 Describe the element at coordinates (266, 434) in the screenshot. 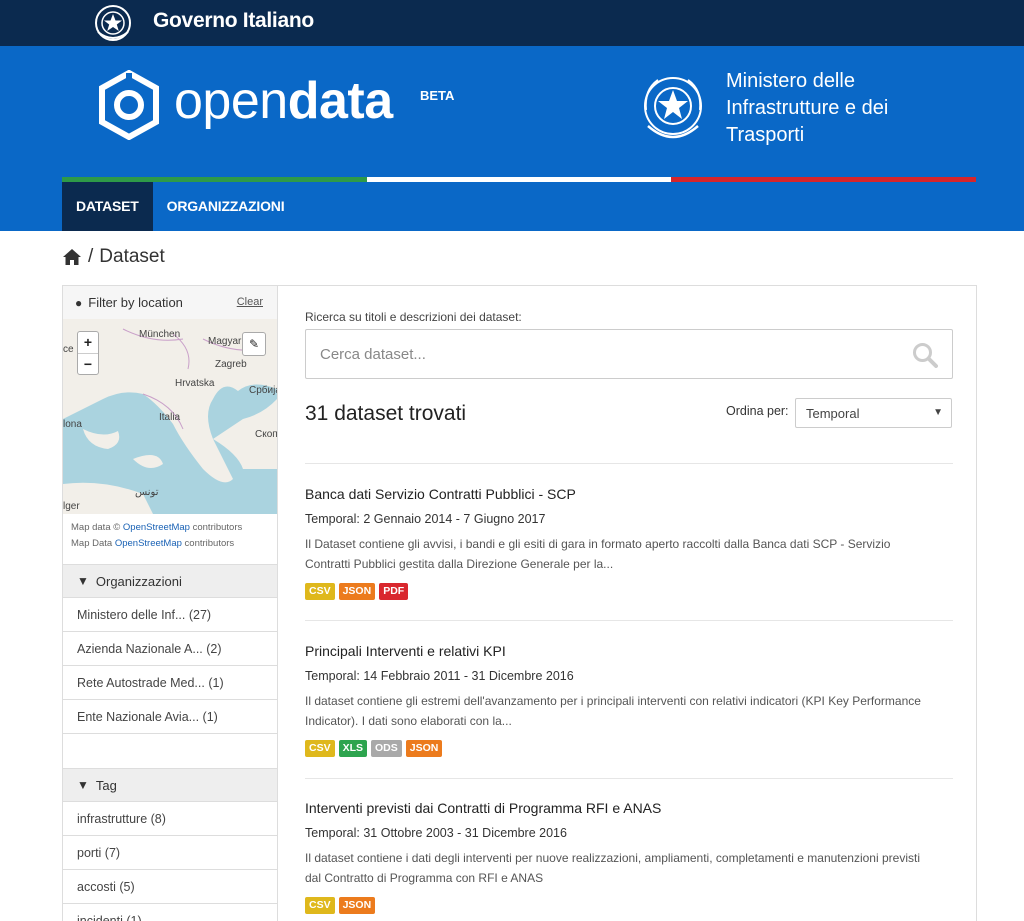

I see `map-label: Скоп` at that location.